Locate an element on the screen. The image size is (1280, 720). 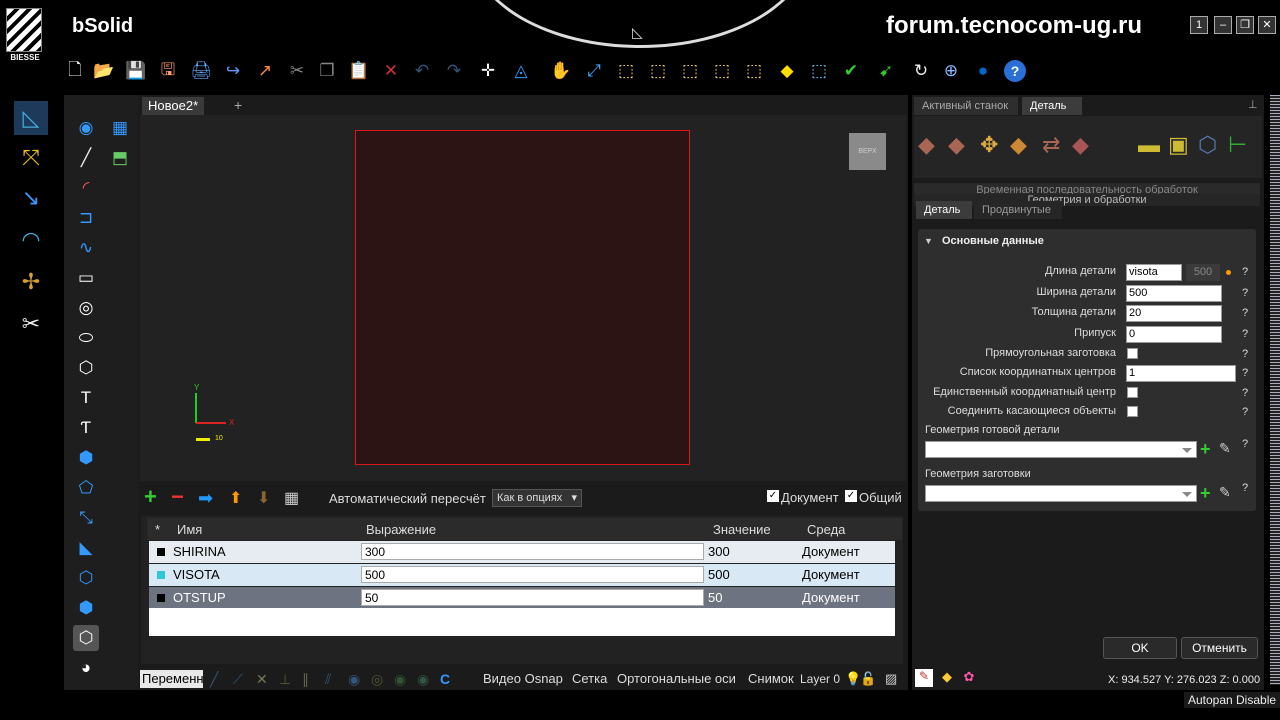
snap-line-icon: ╱ is located at coordinates (214, 679).